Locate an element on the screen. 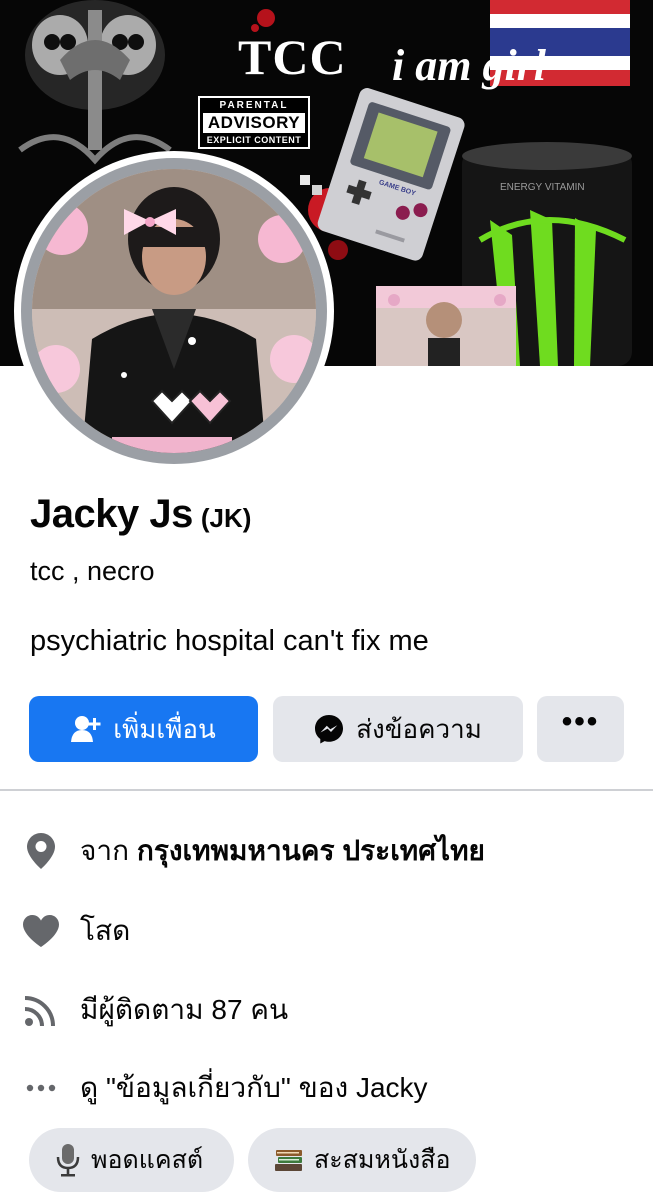  profile-picture is located at coordinates (174, 311).